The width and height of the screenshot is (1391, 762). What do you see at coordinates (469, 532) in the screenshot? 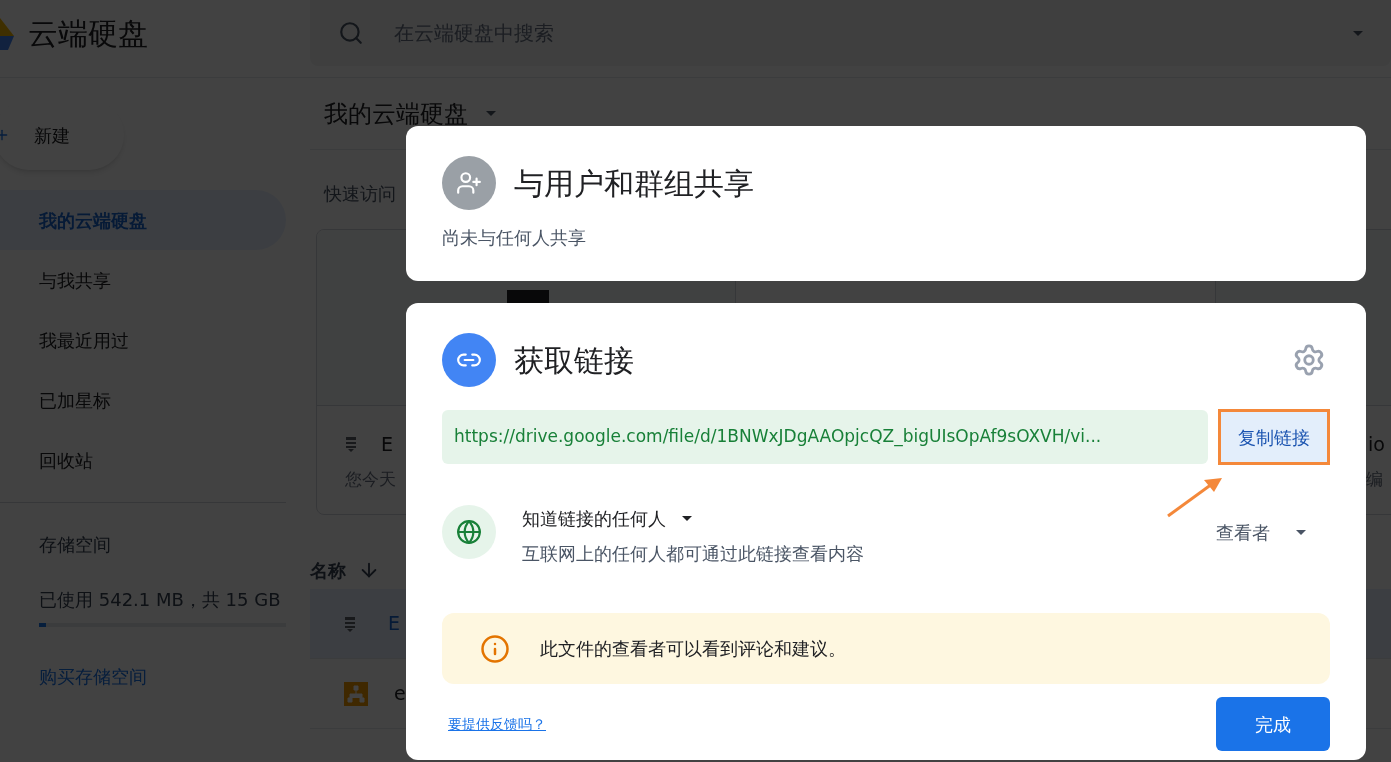
I see `globe-icon` at bounding box center [469, 532].